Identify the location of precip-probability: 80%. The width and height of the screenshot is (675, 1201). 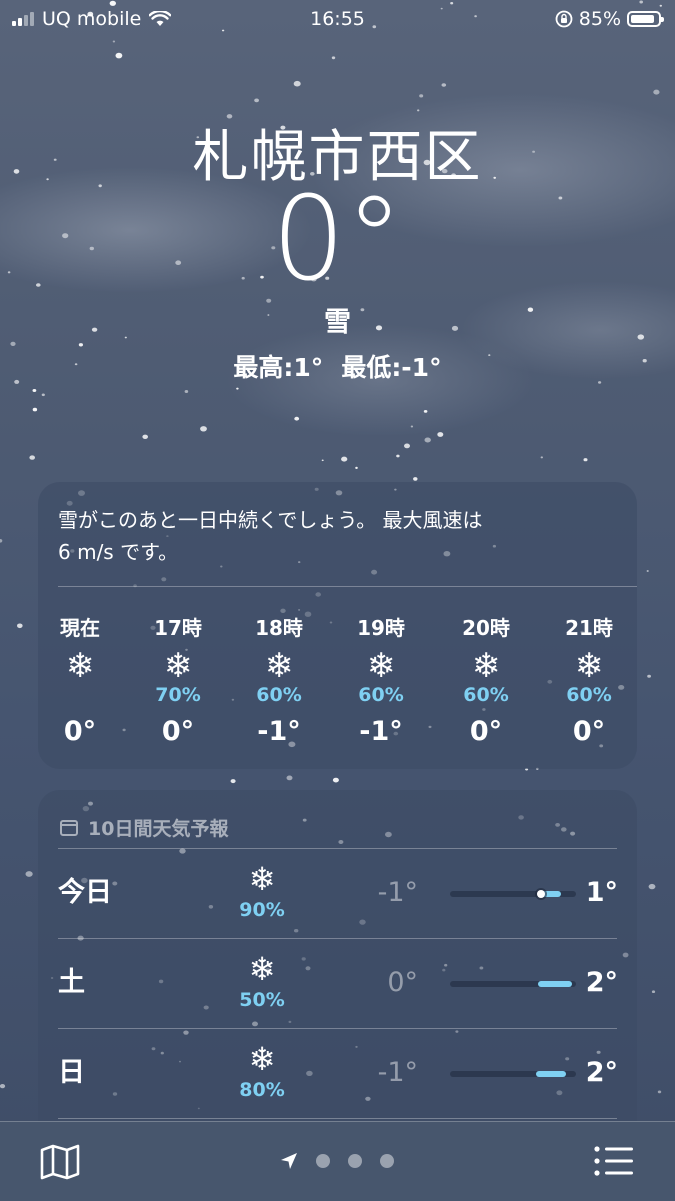
(262, 1090).